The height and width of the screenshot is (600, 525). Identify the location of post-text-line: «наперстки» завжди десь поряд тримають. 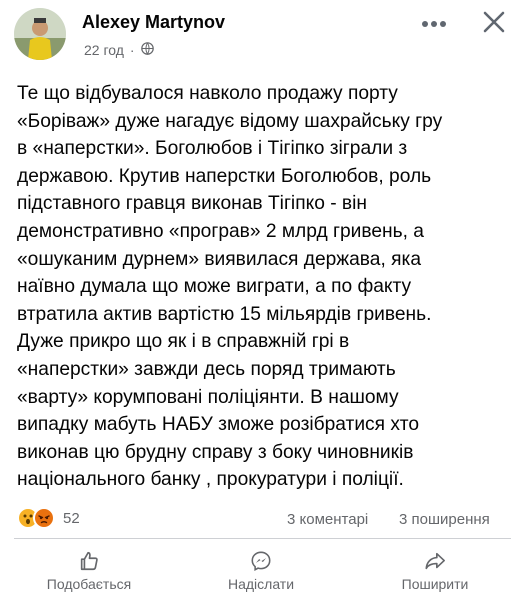
(206, 369).